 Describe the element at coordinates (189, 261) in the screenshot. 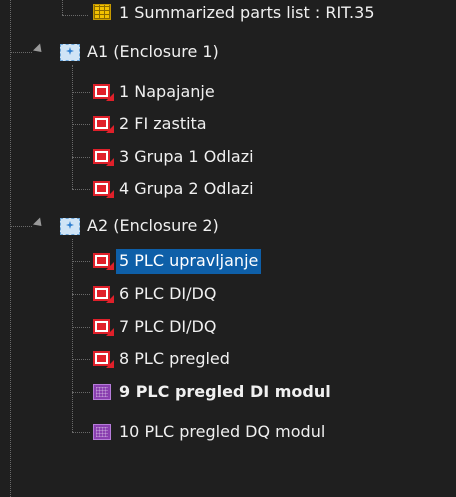

I see `tree-item-label: 5 PLC upravljanje` at that location.